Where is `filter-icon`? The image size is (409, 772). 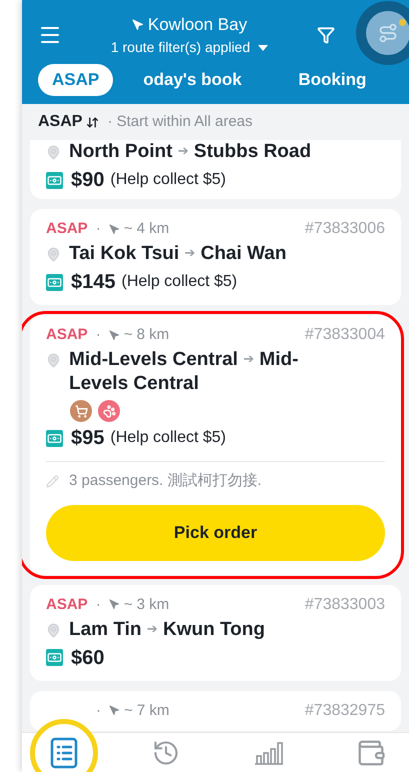 filter-icon is located at coordinates (326, 35).